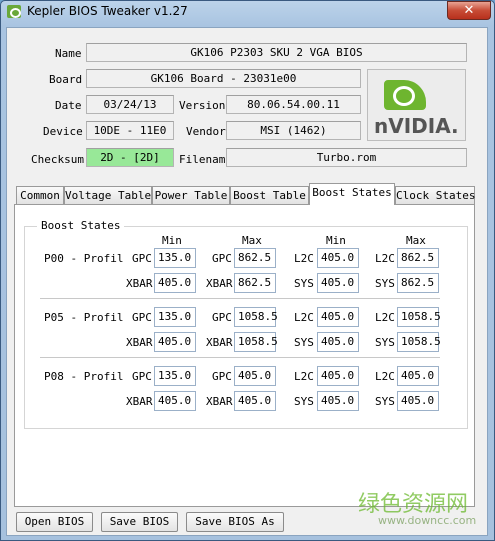 The image size is (495, 541). What do you see at coordinates (416, 126) in the screenshot?
I see `logo-text: nVIDIA.` at bounding box center [416, 126].